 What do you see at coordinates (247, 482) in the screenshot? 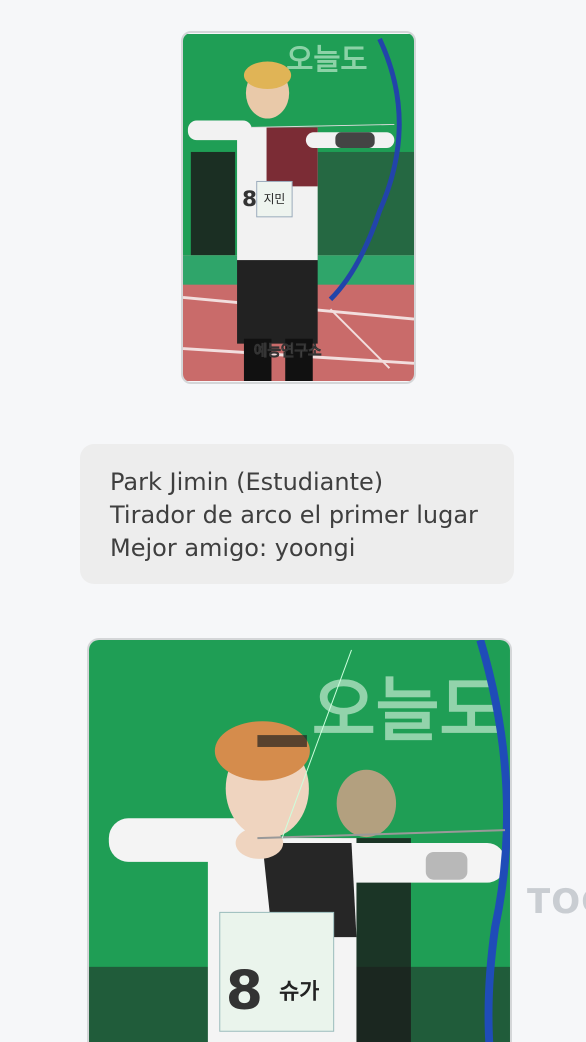
I see `bio-name-line: Park Jimin (Estudiante)` at bounding box center [247, 482].